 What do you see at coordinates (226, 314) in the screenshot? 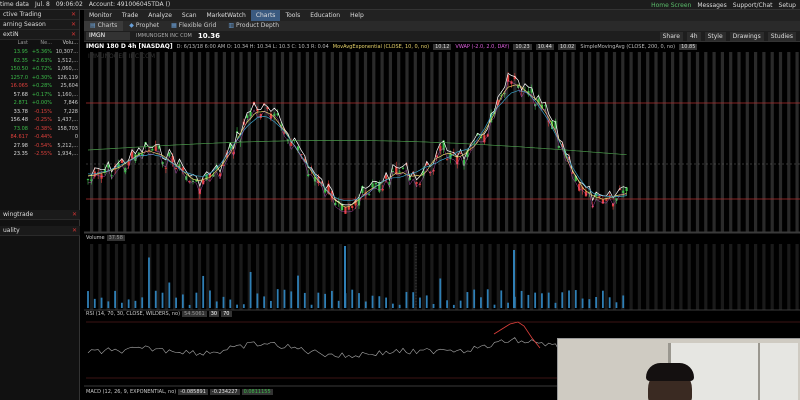
I see `rsi-overbought-value: 70` at bounding box center [226, 314].